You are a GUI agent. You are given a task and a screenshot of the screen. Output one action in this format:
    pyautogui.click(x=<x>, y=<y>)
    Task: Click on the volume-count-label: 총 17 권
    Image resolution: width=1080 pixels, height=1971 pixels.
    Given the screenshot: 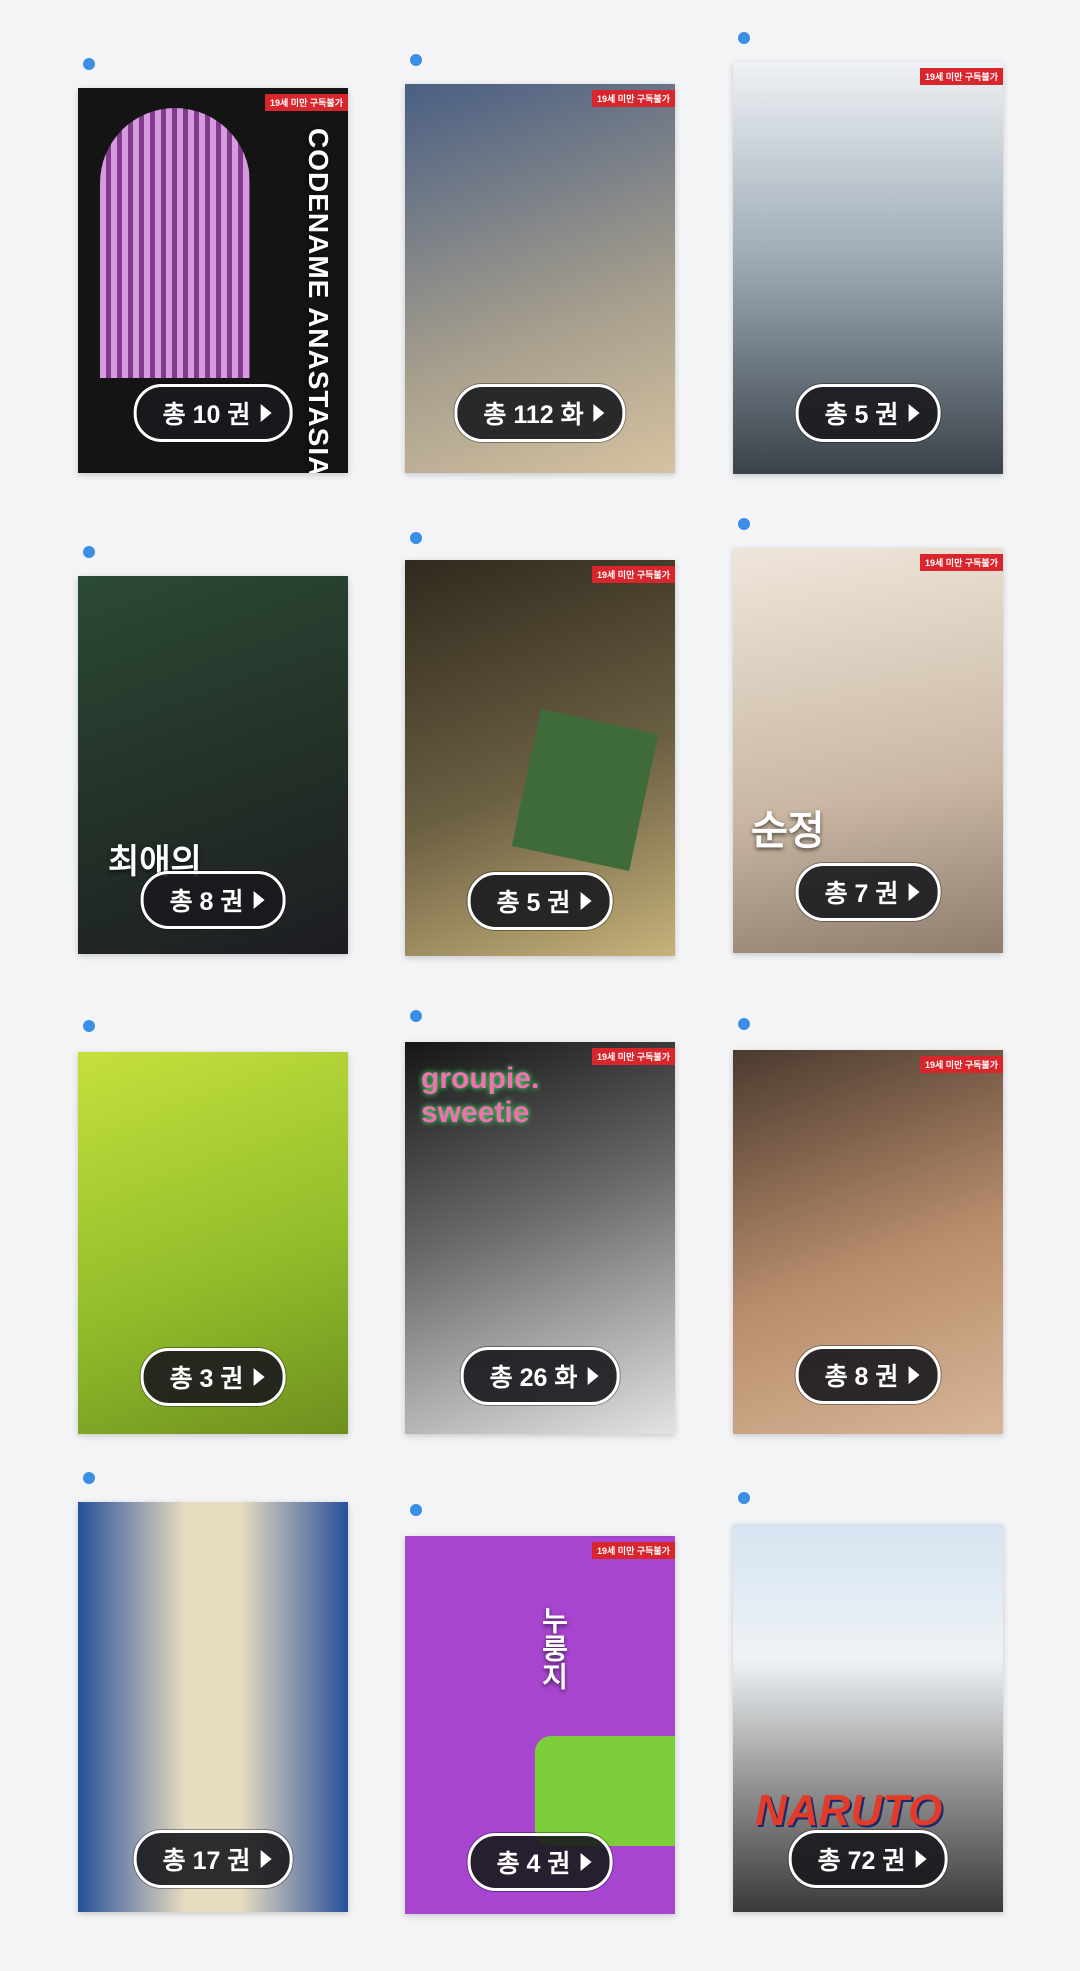 What is the action you would take?
    pyautogui.click(x=206, y=1861)
    